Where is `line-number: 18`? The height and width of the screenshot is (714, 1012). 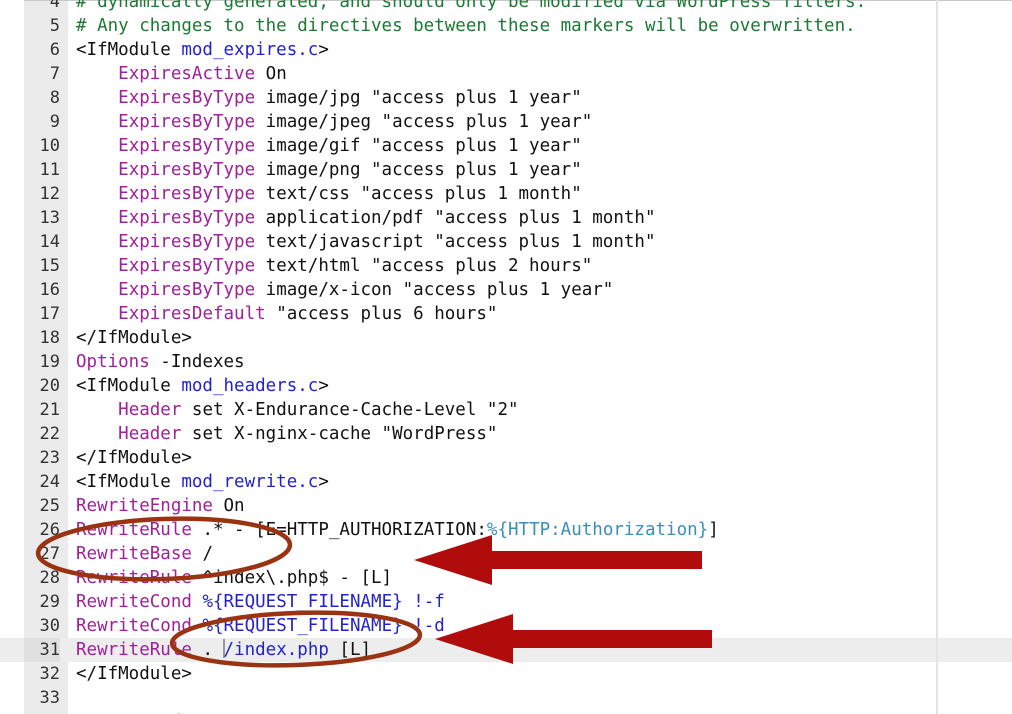
line-number: 18 is located at coordinates (49, 338).